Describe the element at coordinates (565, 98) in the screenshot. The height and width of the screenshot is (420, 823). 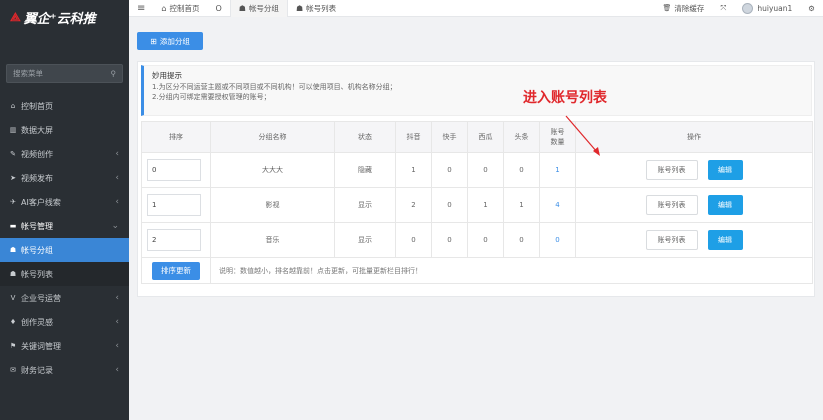
I see `annotation-label: 进入账号列表` at that location.